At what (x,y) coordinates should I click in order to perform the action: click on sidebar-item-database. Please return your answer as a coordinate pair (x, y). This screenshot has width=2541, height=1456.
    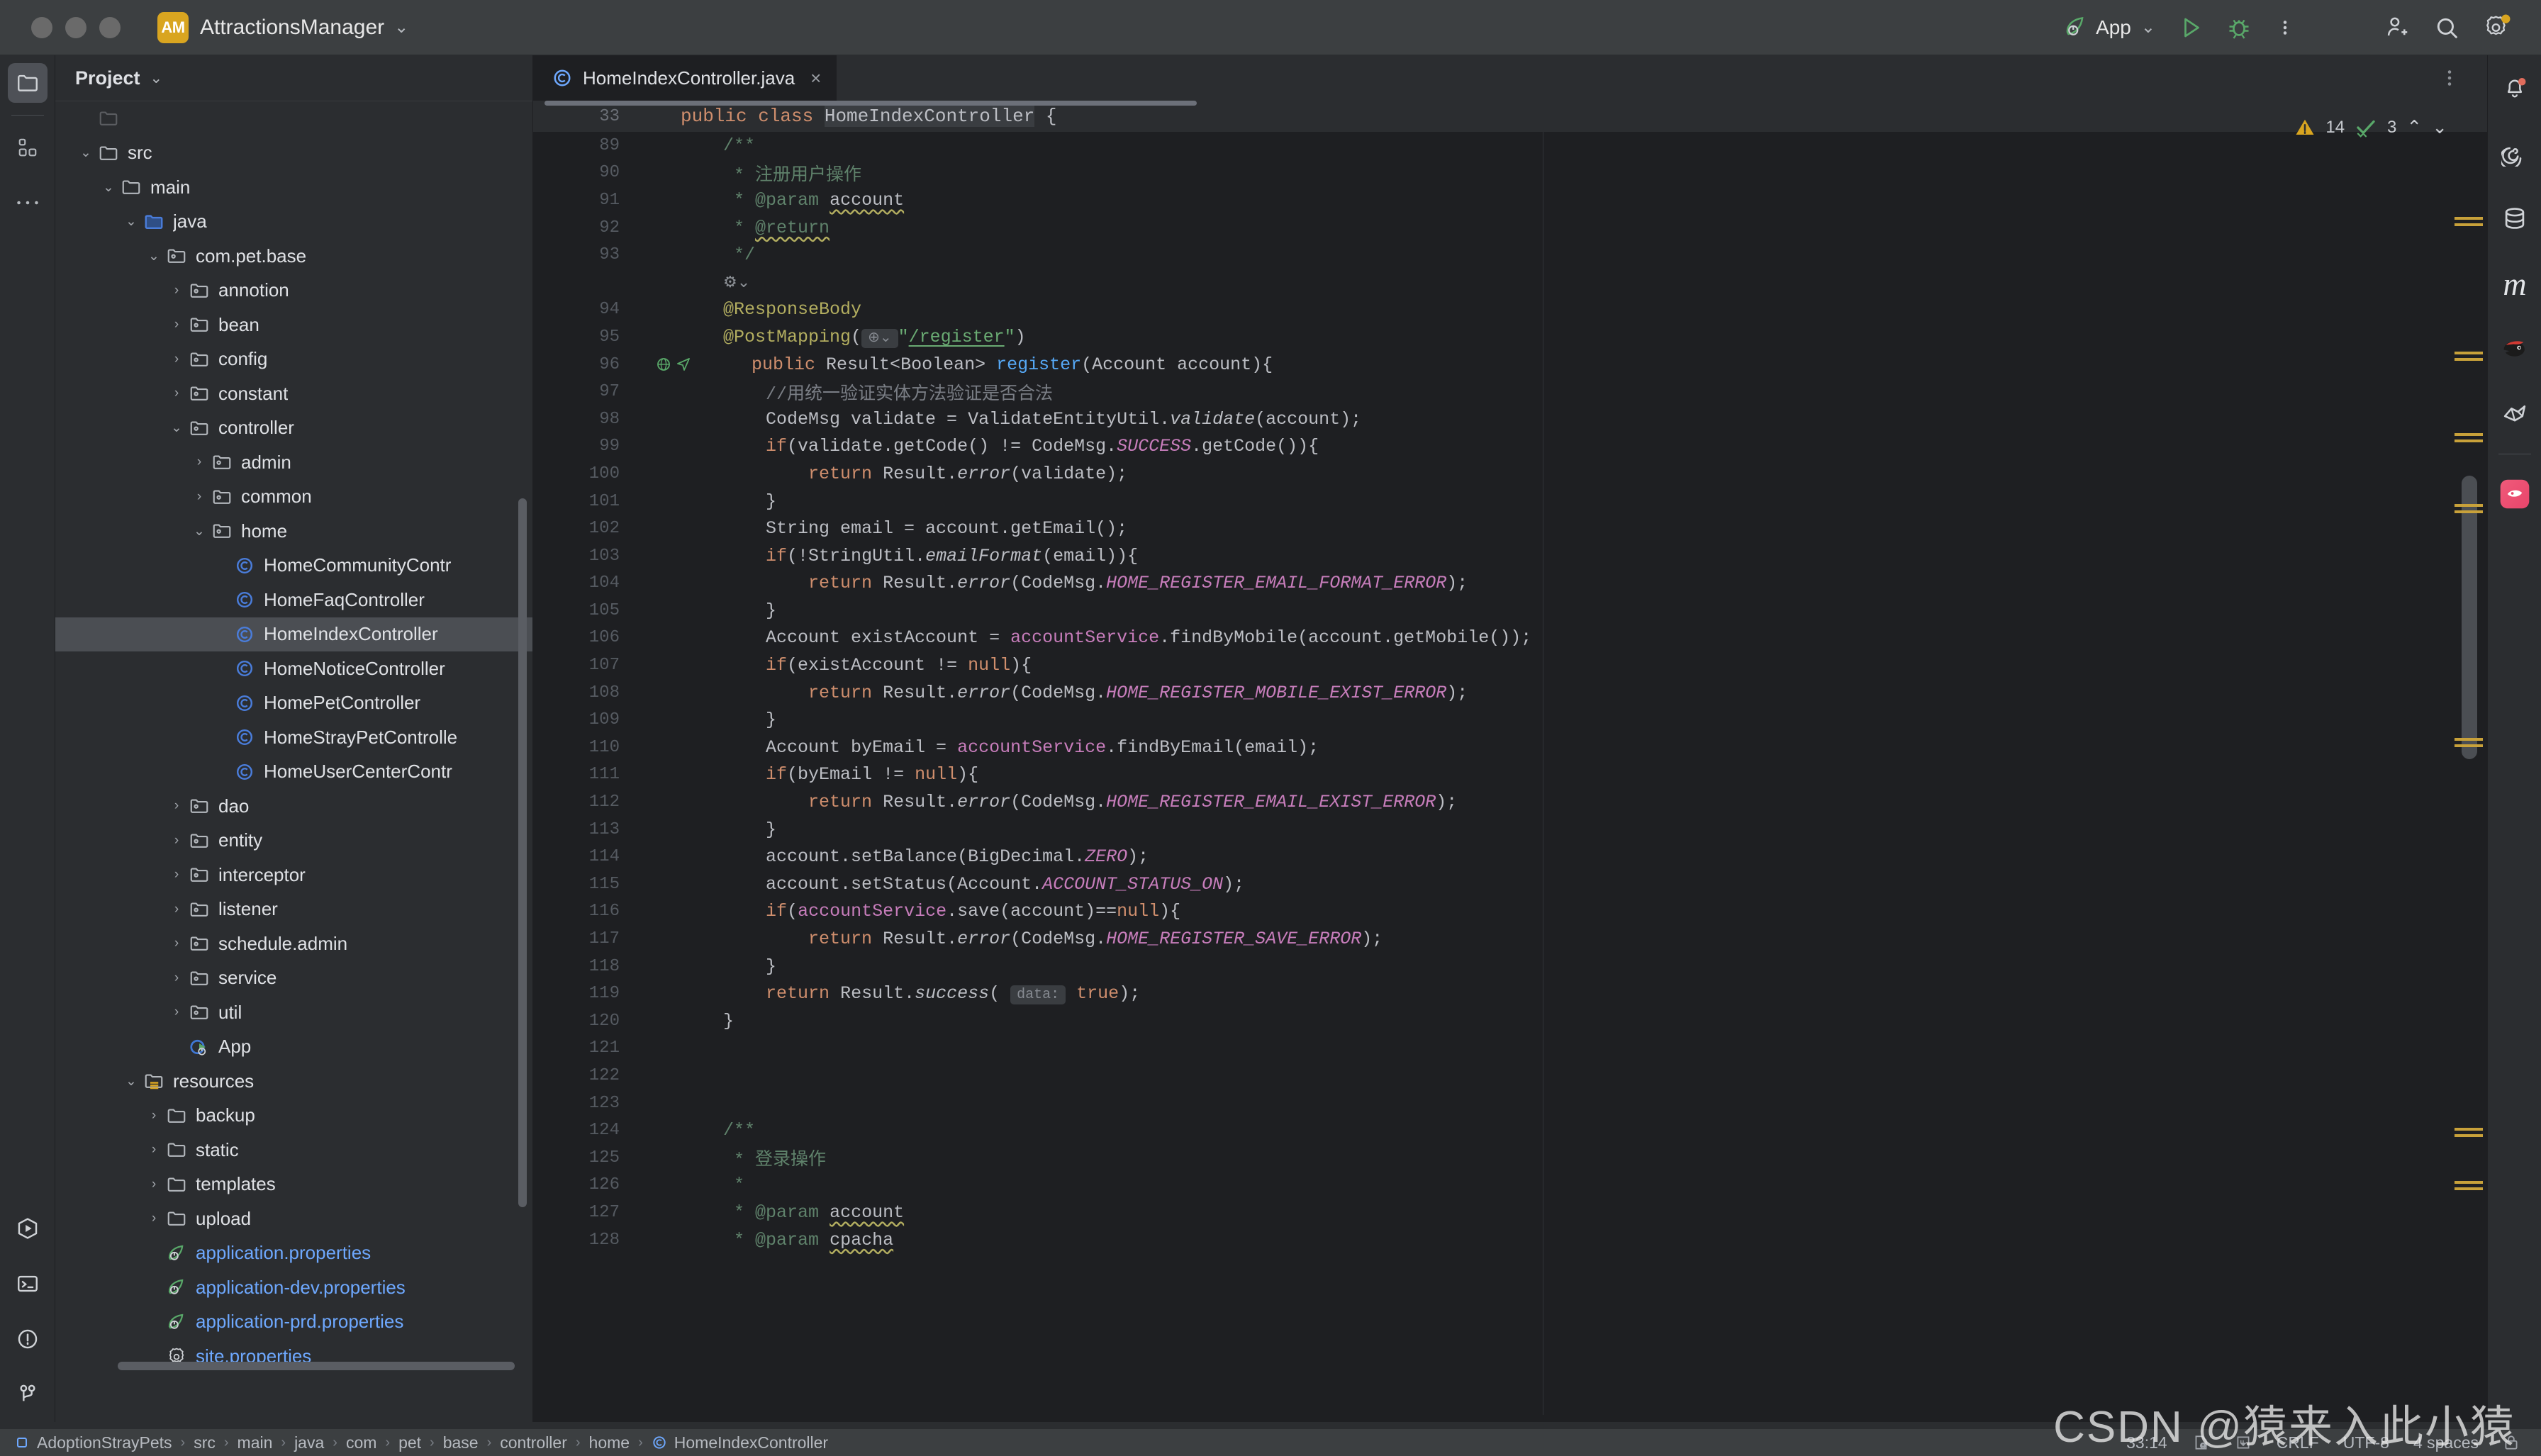
    Looking at the image, I should click on (2514, 218).